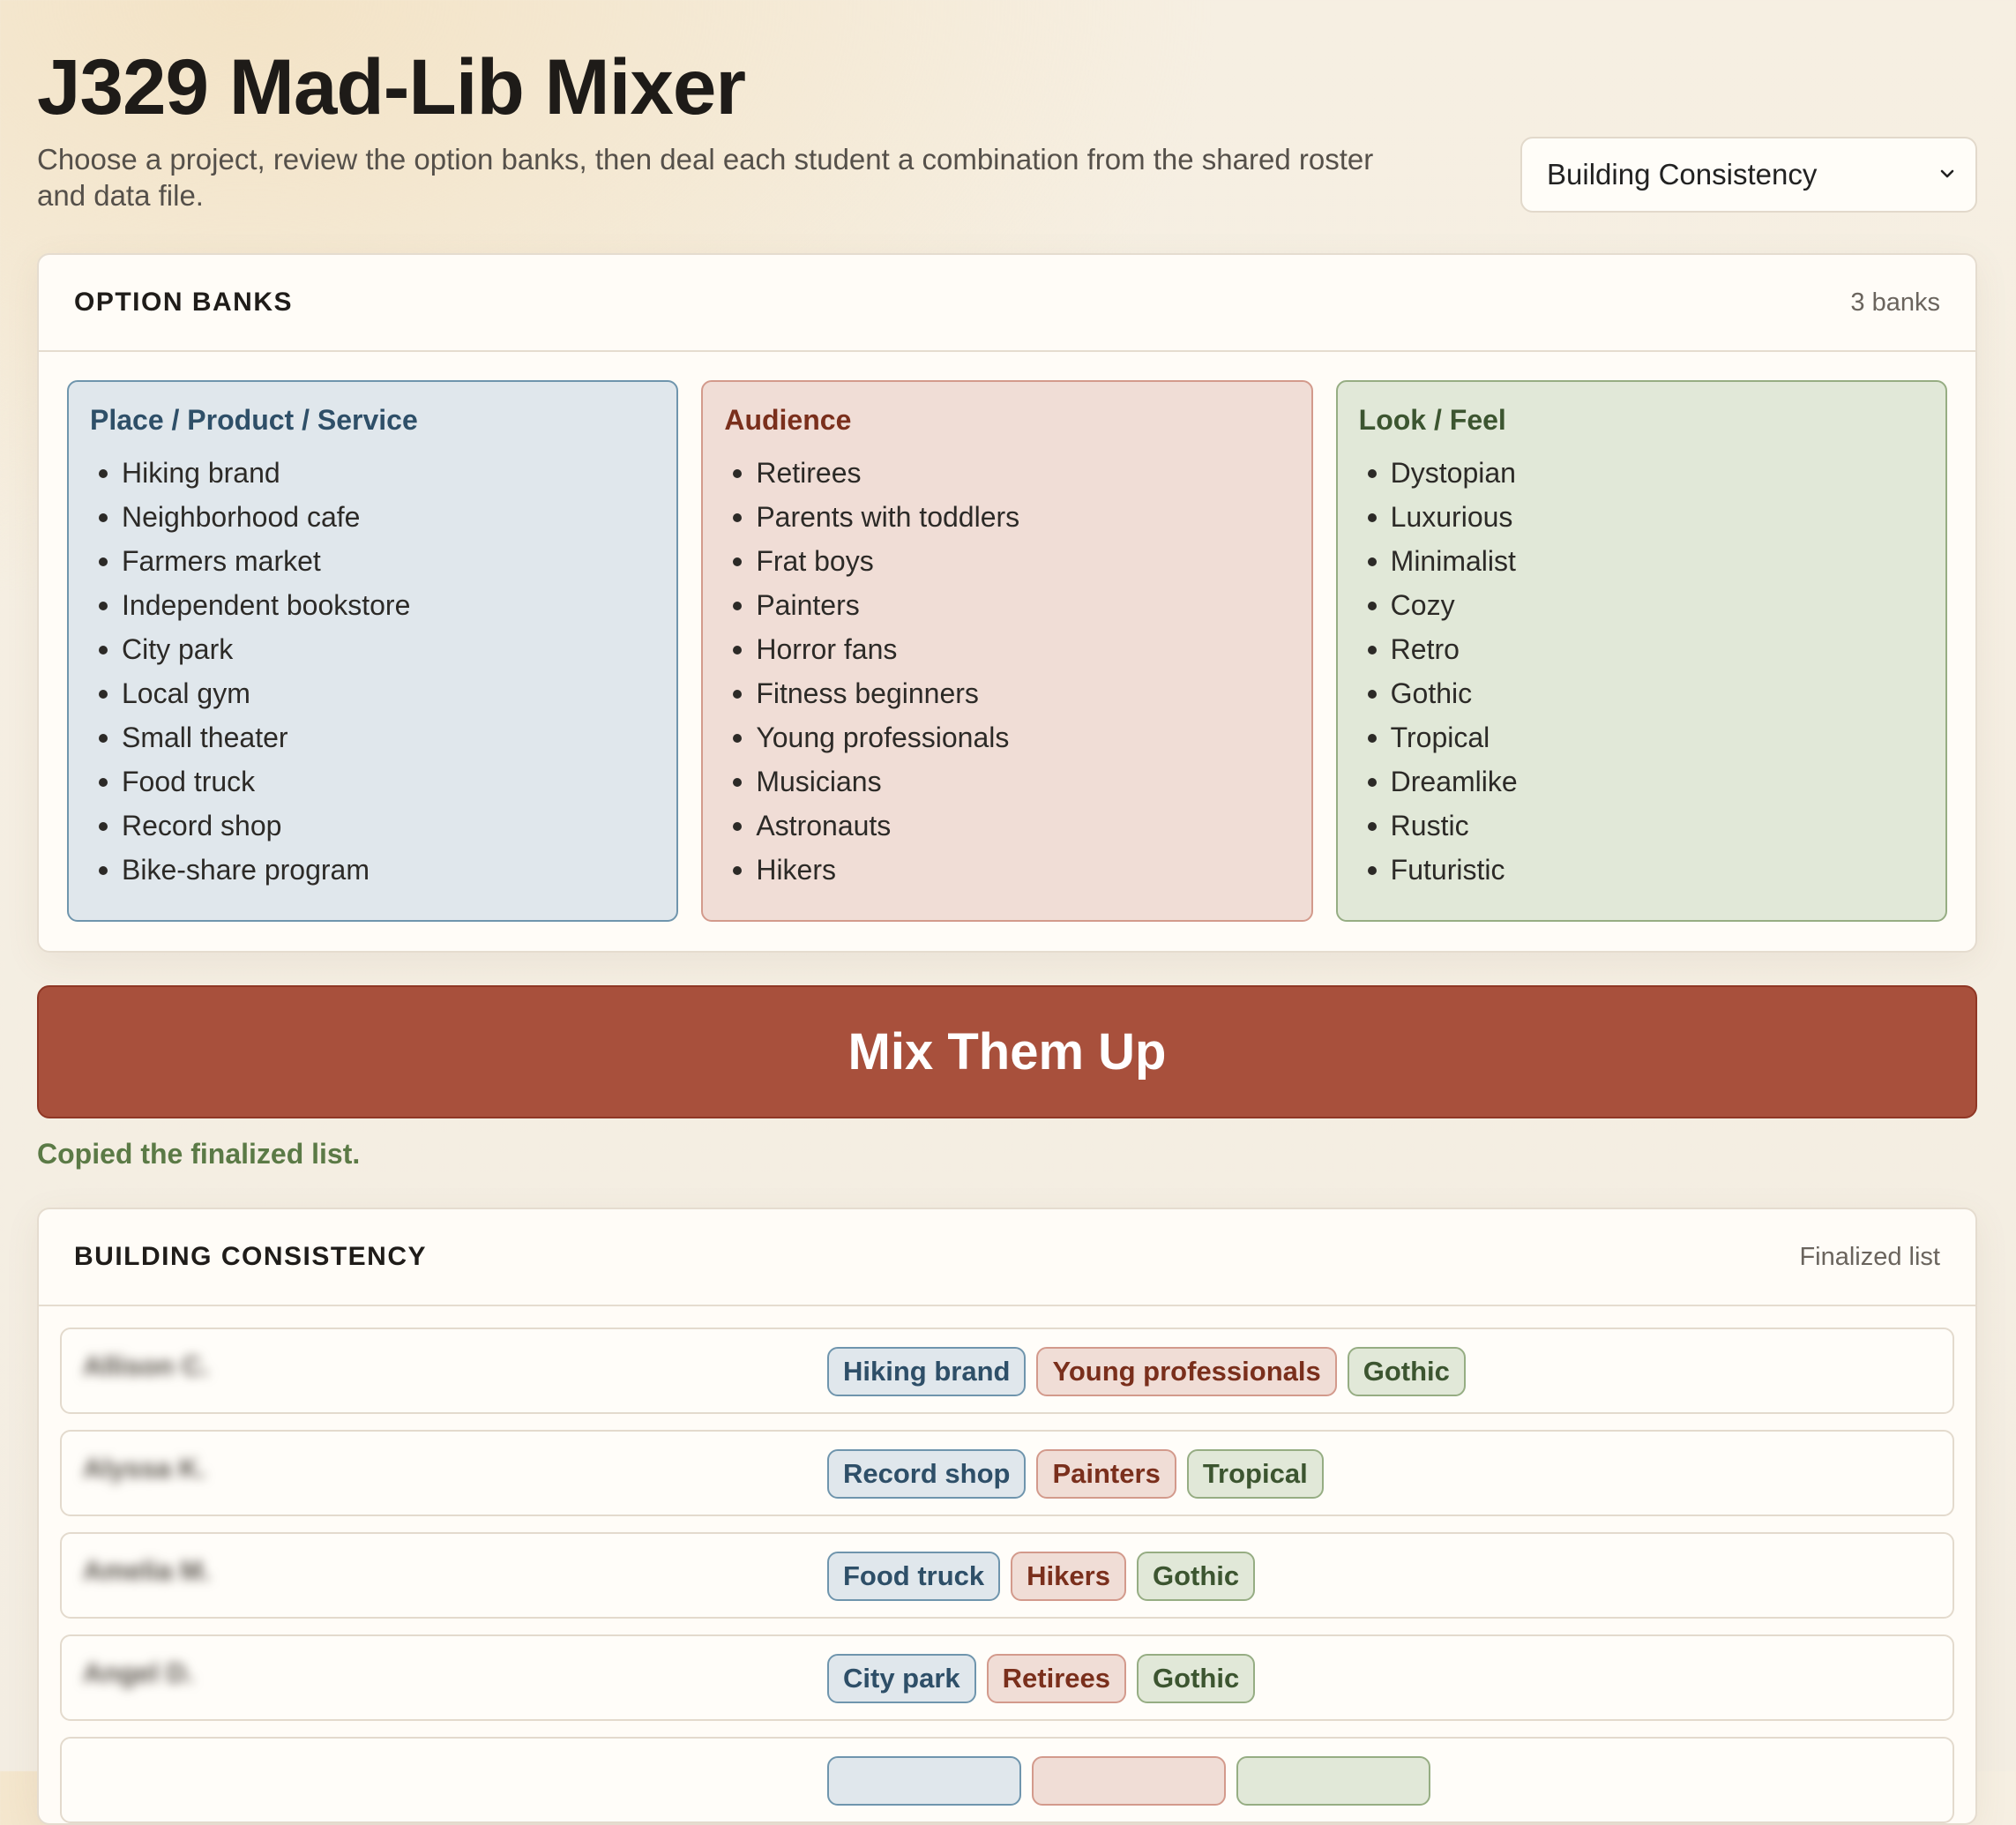 Image resolution: width=2016 pixels, height=1825 pixels. I want to click on table-row: Amelia M. Food truck Hikers Gothic, so click(1007, 1575).